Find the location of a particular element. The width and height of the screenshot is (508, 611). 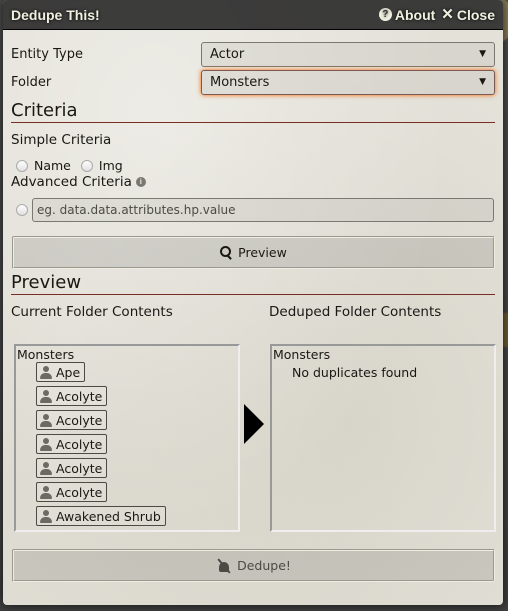

preview-button-label: Preview is located at coordinates (262, 252).